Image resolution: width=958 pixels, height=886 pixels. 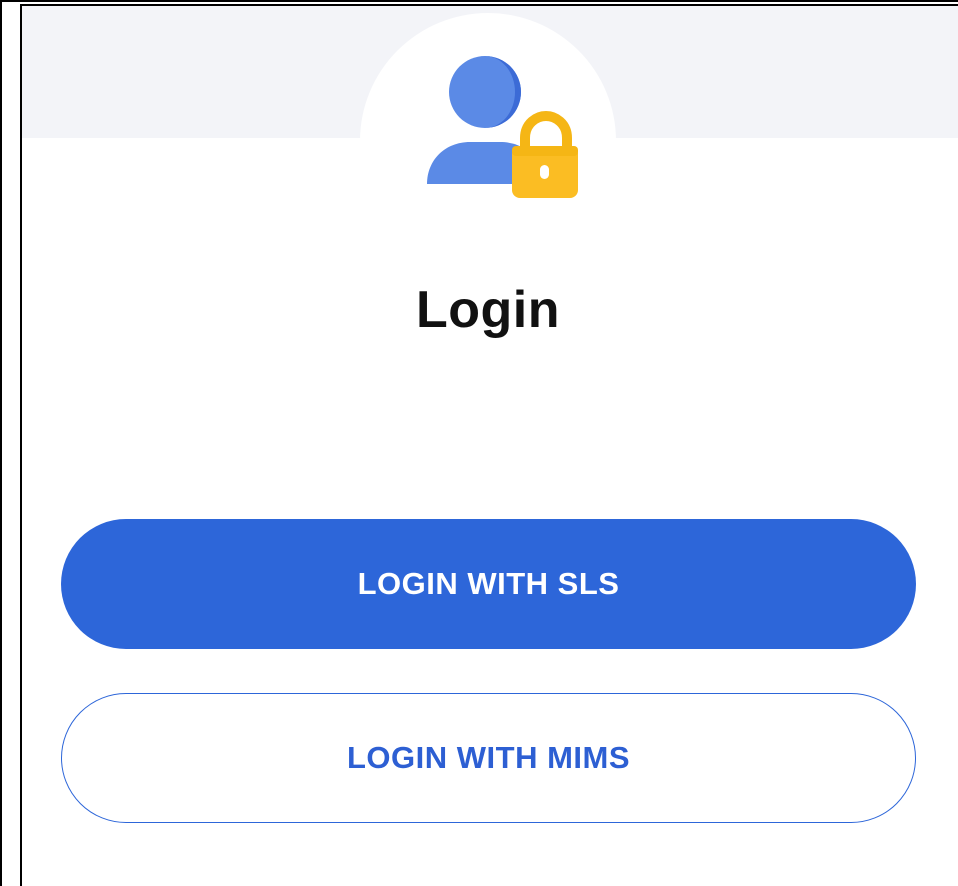 I want to click on card-border-left, so click(x=21, y=445).